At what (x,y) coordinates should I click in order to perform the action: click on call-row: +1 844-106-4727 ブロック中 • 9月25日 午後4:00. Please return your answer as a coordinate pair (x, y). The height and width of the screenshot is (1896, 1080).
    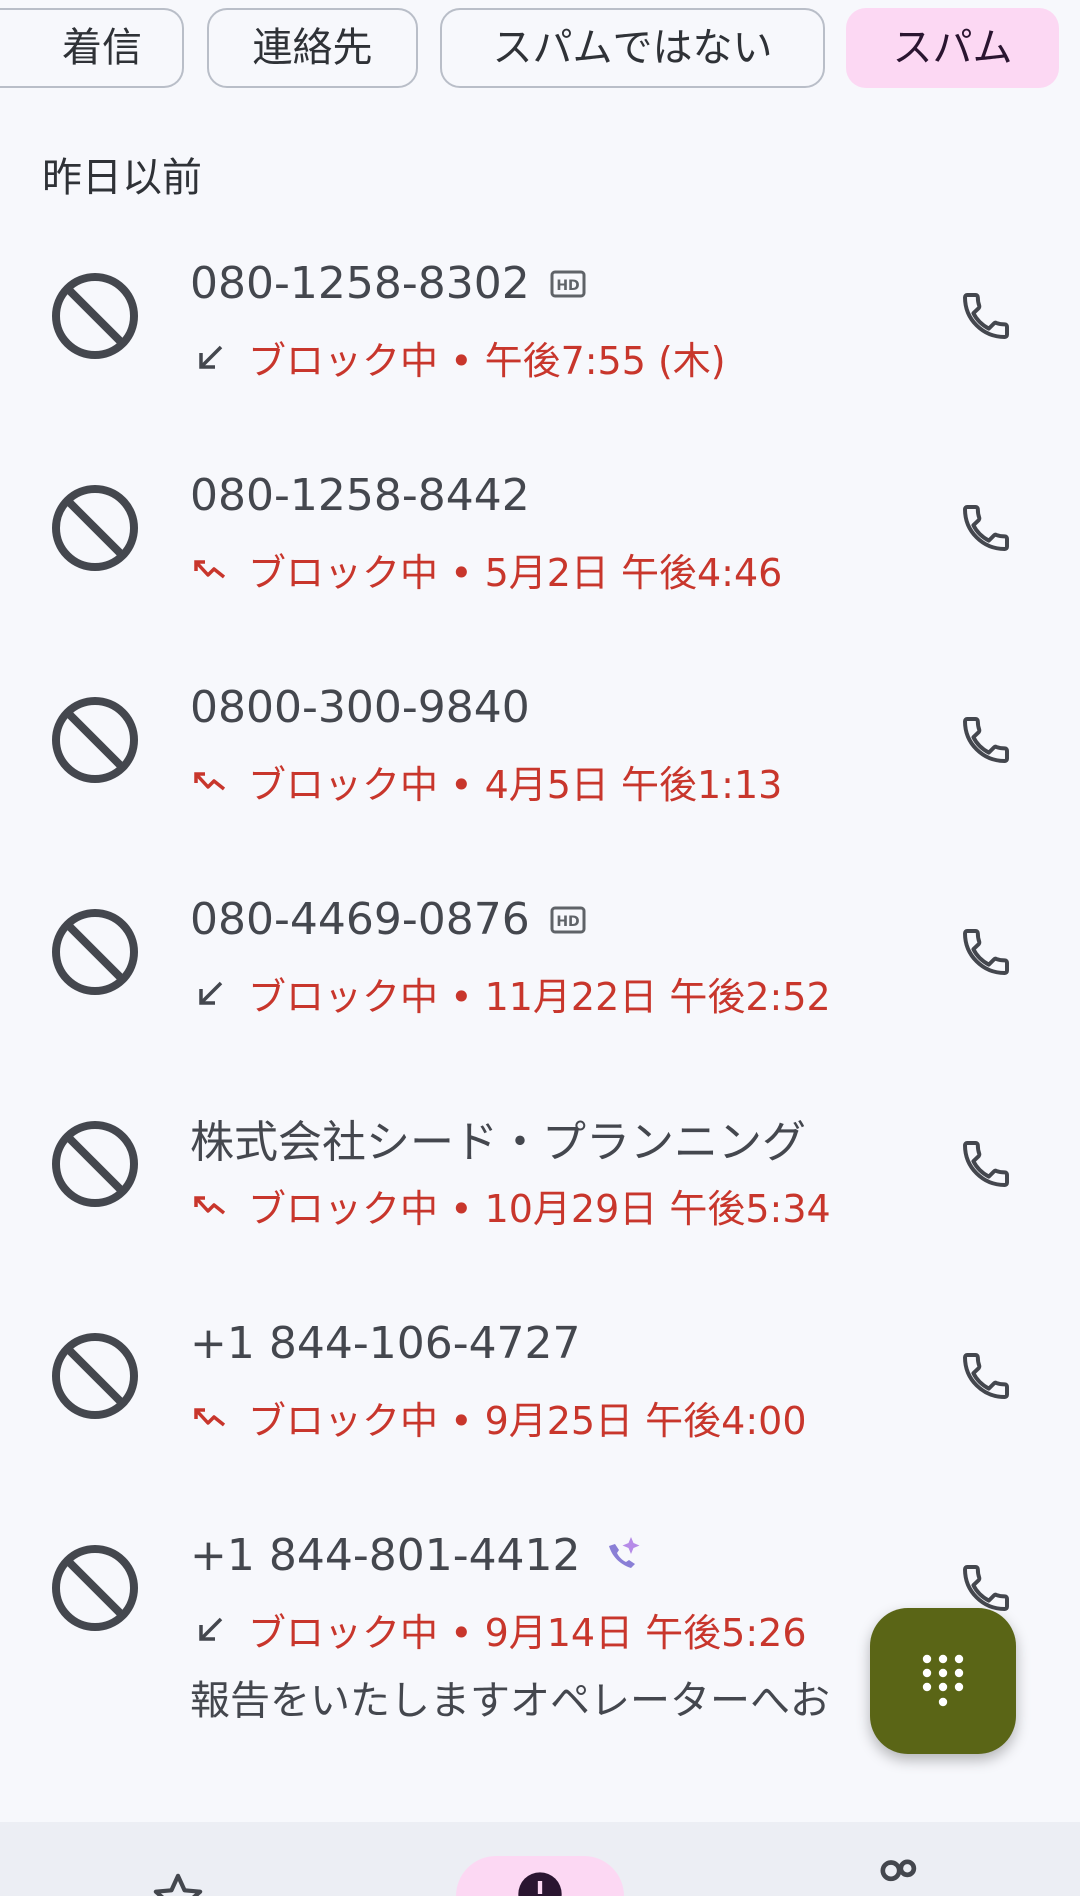
    Looking at the image, I should click on (540, 1394).